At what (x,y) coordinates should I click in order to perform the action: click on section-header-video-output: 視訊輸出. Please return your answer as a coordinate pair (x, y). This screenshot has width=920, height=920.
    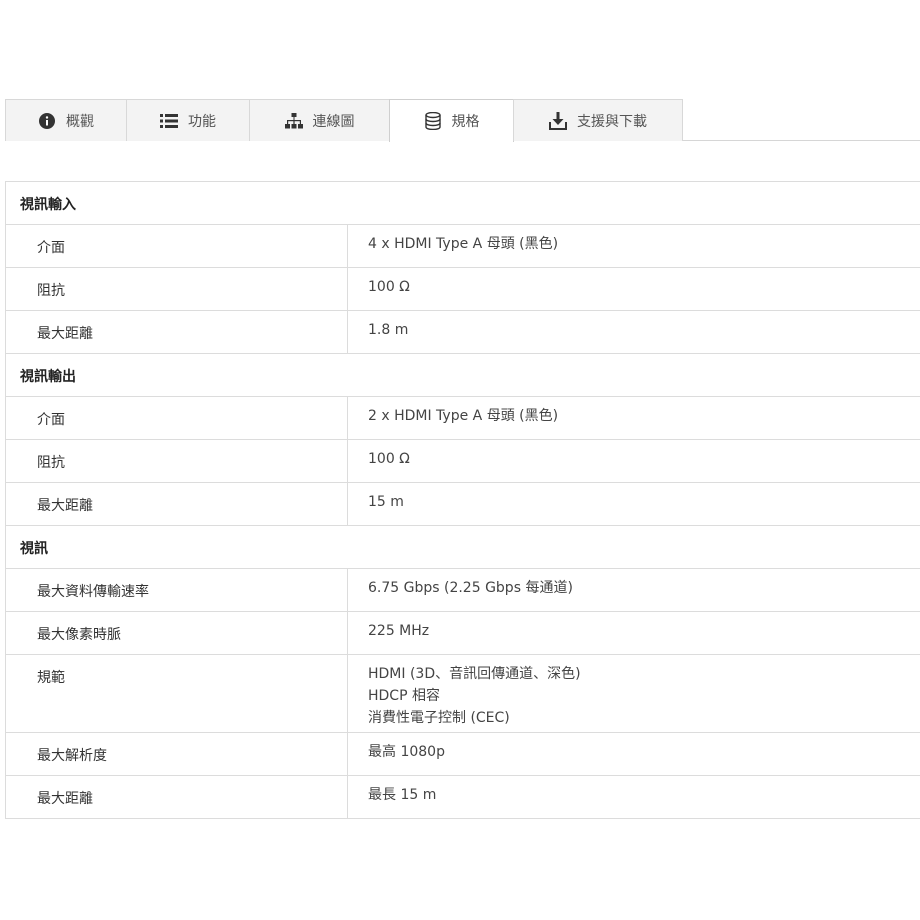
    Looking at the image, I should click on (463, 375).